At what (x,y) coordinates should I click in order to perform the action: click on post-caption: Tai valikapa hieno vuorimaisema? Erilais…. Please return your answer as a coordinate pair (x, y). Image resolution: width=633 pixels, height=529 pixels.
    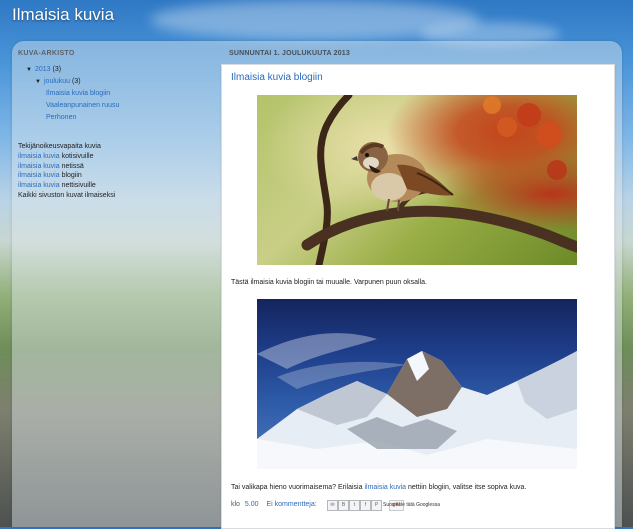
    Looking at the image, I should click on (378, 487).